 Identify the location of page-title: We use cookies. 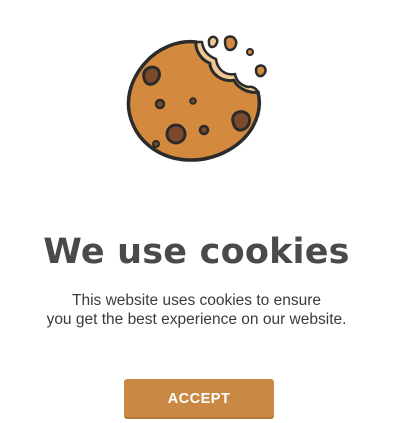
(196, 252).